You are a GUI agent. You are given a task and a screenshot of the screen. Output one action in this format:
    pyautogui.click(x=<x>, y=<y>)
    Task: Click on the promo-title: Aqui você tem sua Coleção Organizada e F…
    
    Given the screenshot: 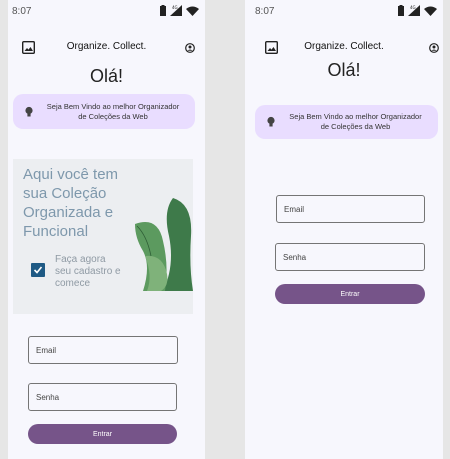 What is the action you would take?
    pyautogui.click(x=83, y=203)
    